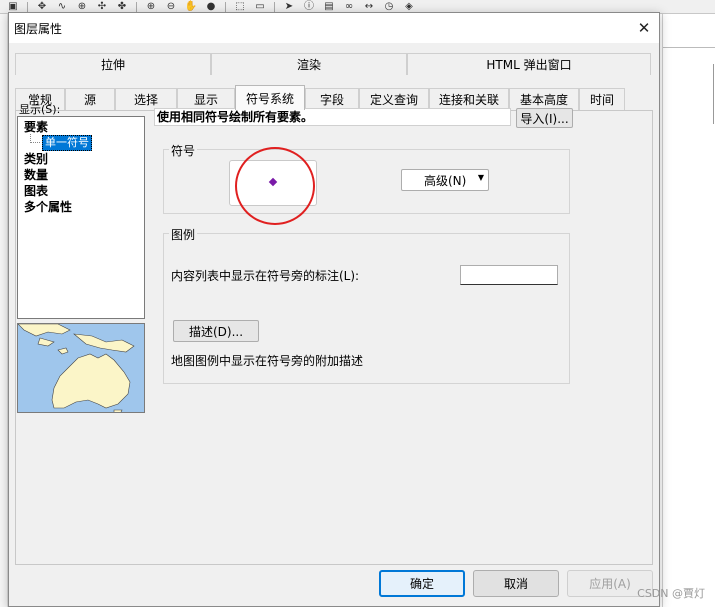 This screenshot has width=715, height=607. What do you see at coordinates (332, 99) in the screenshot?
I see `tab-fields: 字段` at bounding box center [332, 99].